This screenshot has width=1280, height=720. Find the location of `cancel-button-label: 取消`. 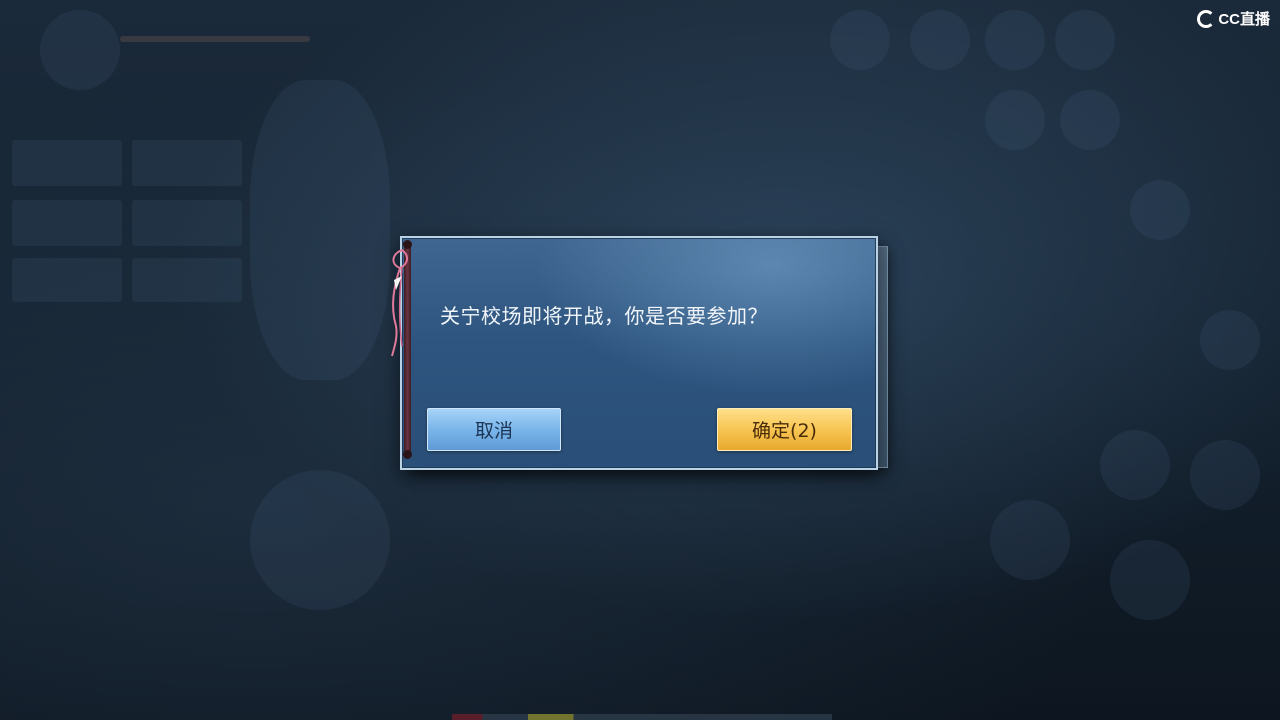

cancel-button-label: 取消 is located at coordinates (493, 431).